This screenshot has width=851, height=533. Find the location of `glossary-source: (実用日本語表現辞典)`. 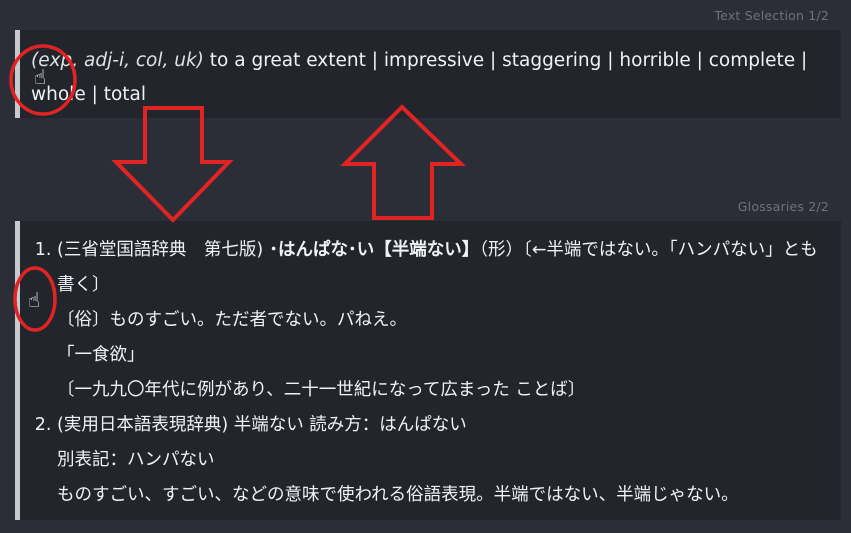

glossary-source: (実用日本語表現辞典) is located at coordinates (143, 425).